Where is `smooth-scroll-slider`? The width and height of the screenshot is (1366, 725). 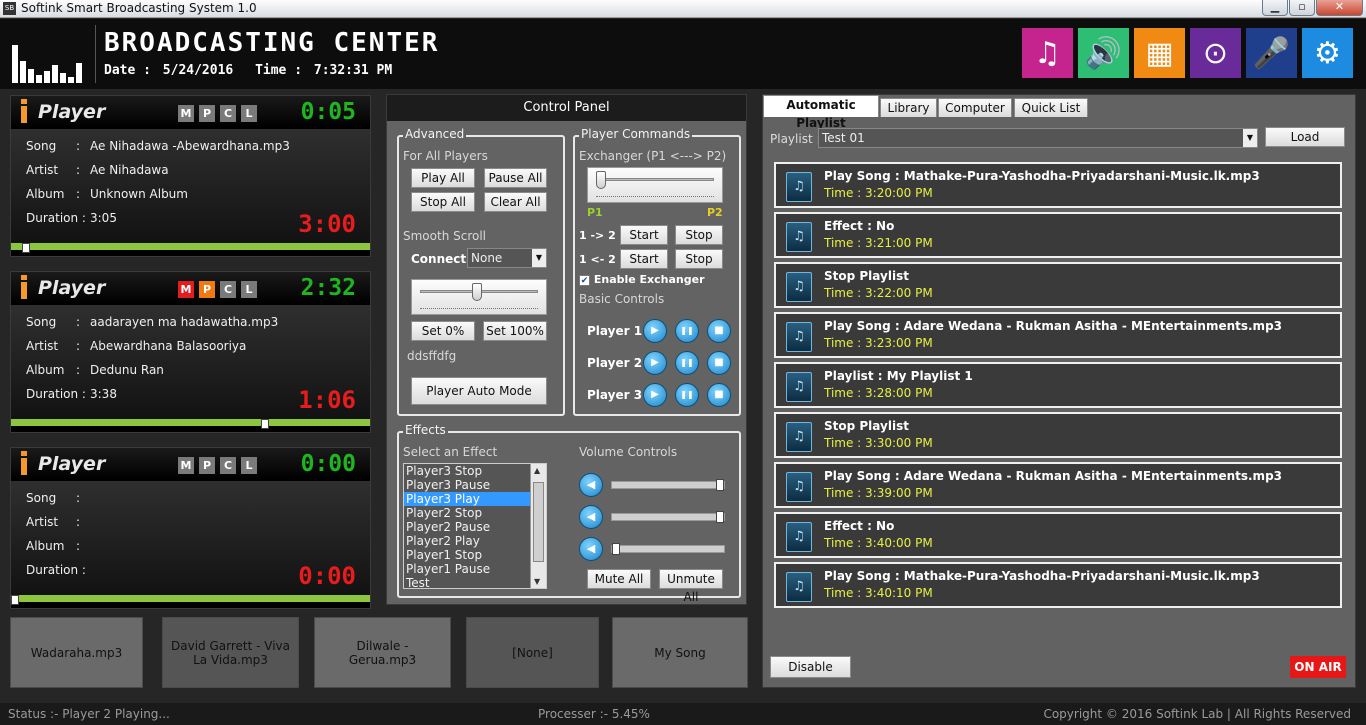
smooth-scroll-slider is located at coordinates (479, 297).